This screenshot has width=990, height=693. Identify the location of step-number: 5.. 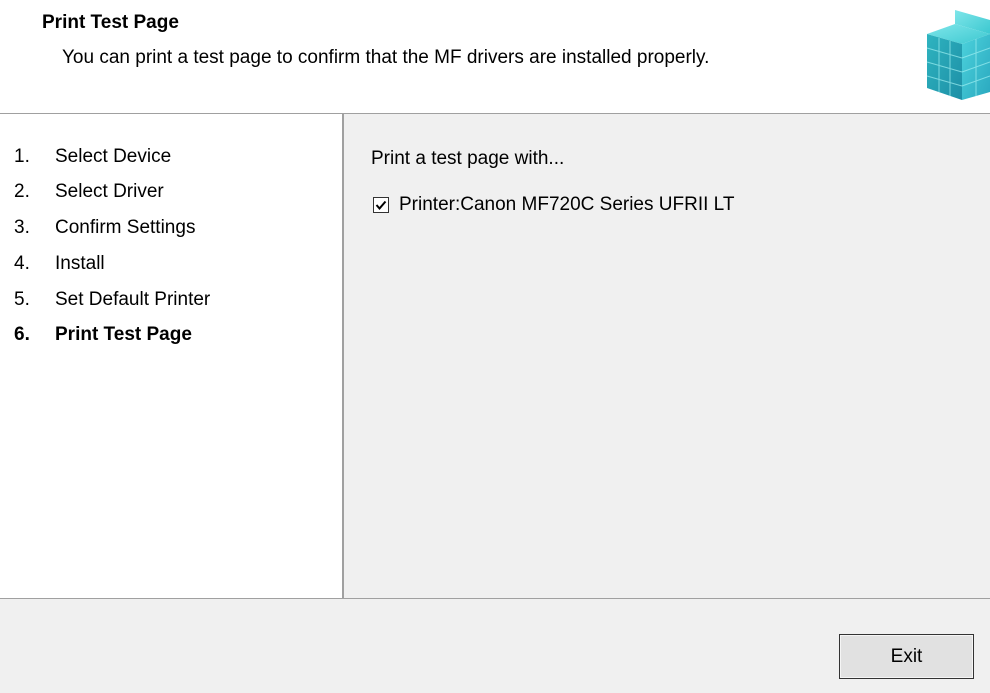
(22, 299).